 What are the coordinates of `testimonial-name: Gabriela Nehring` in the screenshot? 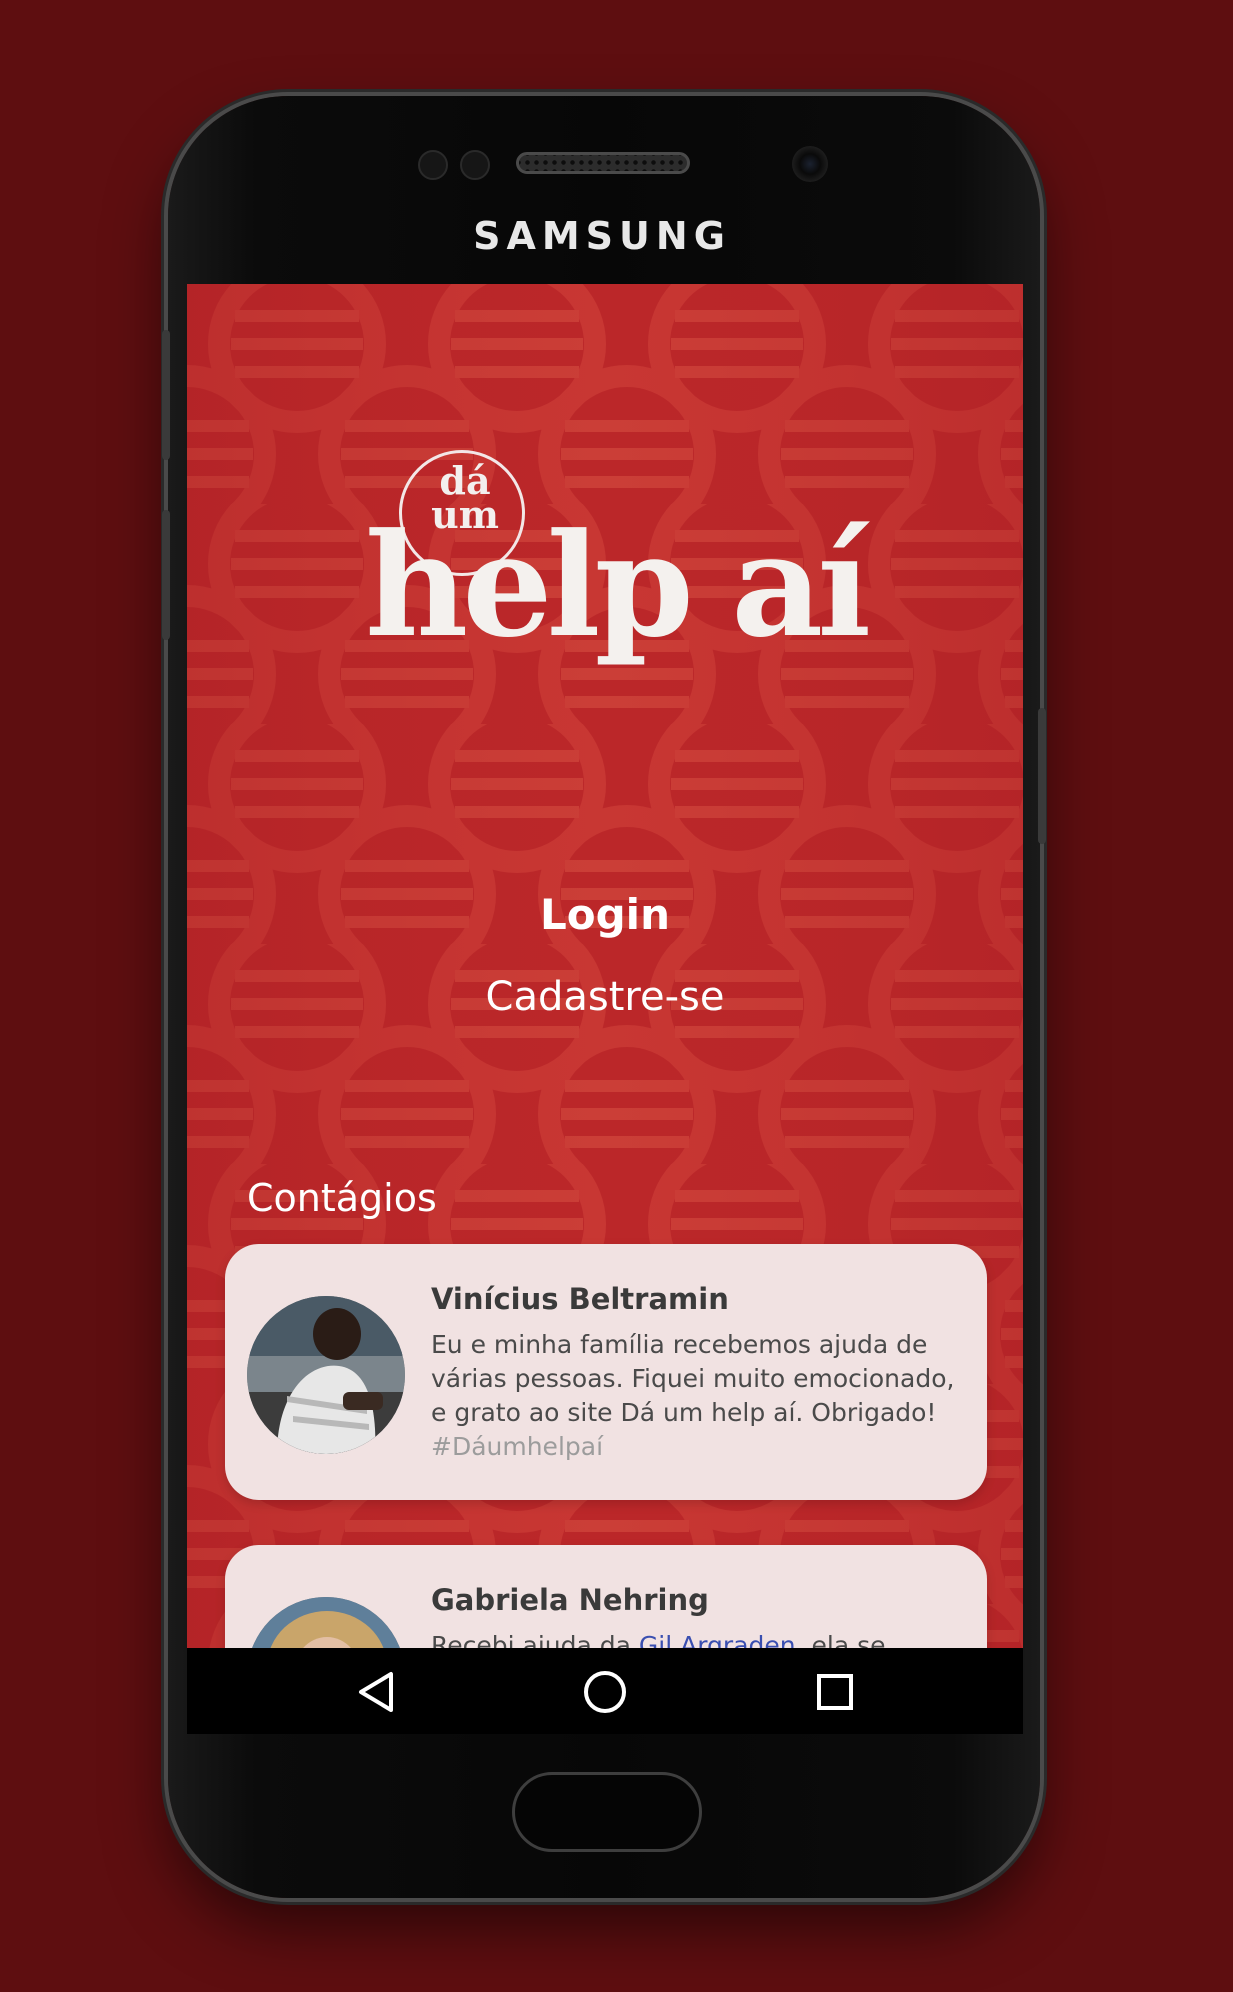 It's located at (570, 1600).